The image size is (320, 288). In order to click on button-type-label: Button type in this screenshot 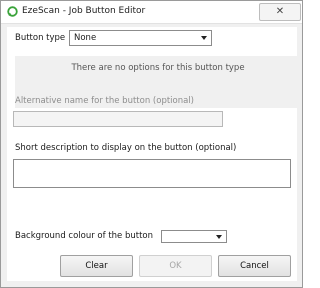, I will do `click(40, 38)`.